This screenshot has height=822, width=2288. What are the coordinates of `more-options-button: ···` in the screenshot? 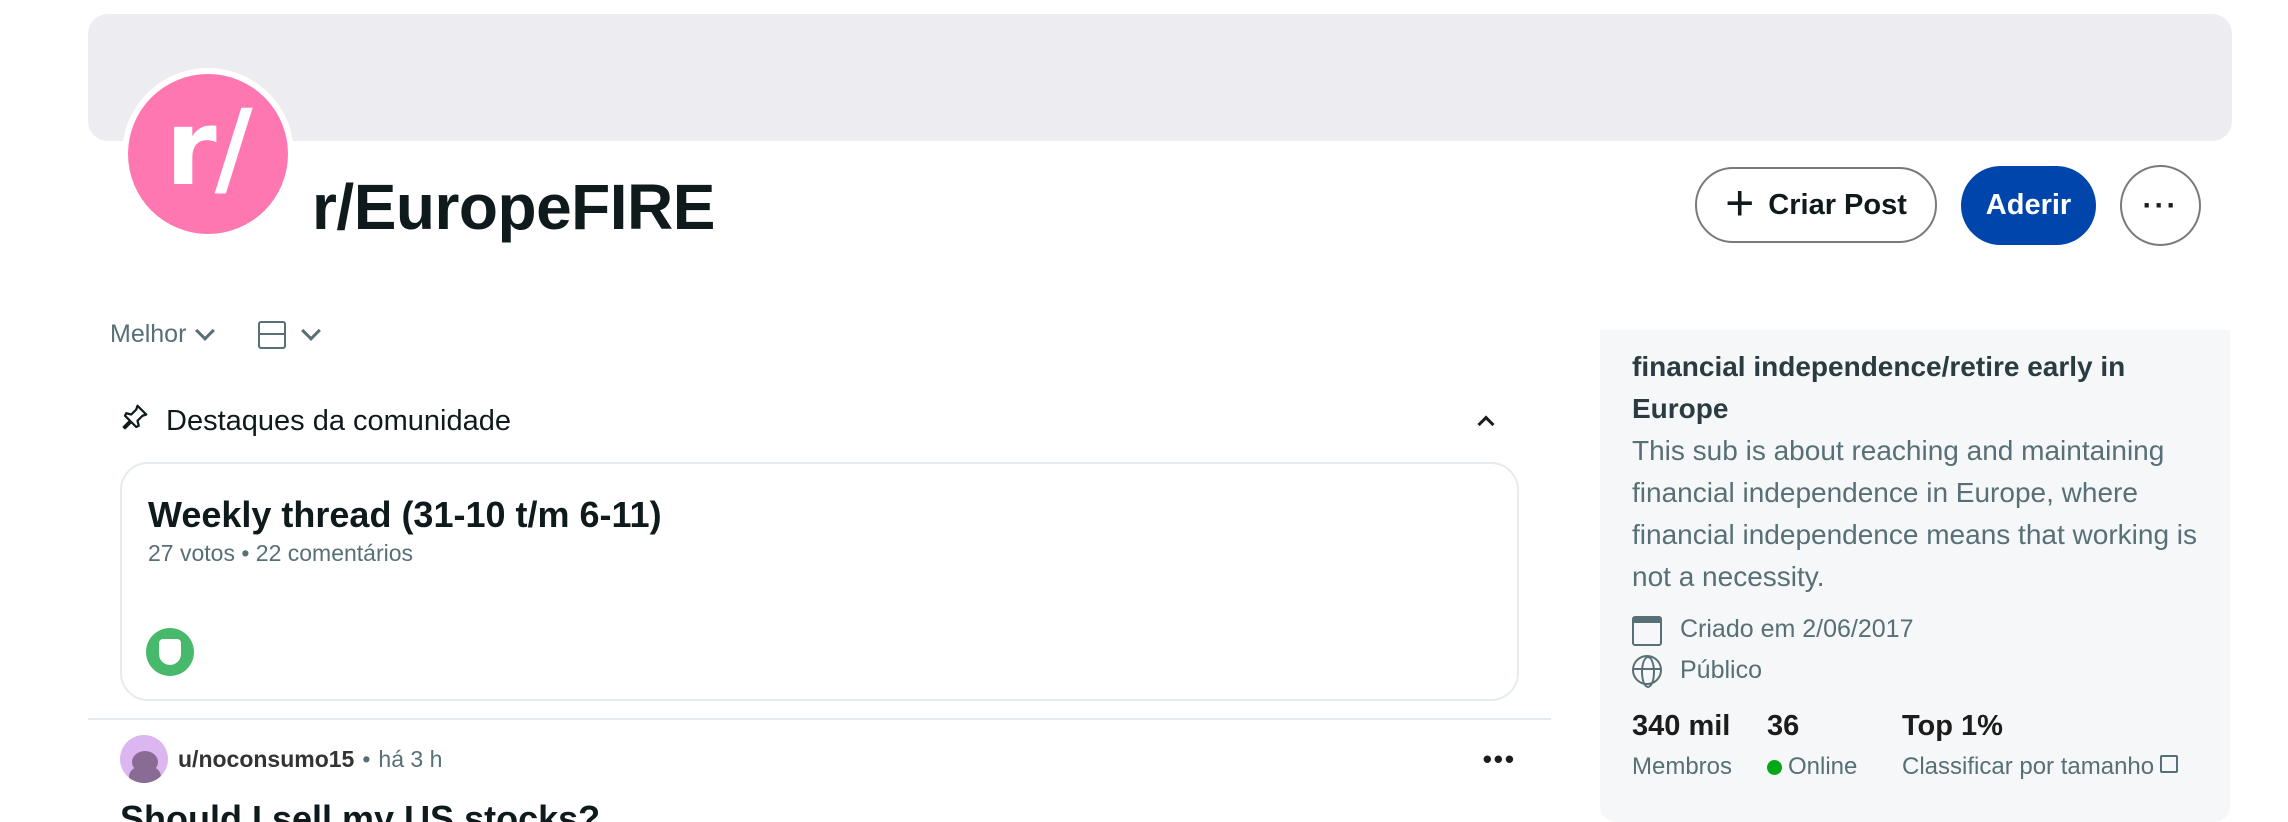 It's located at (2160, 205).